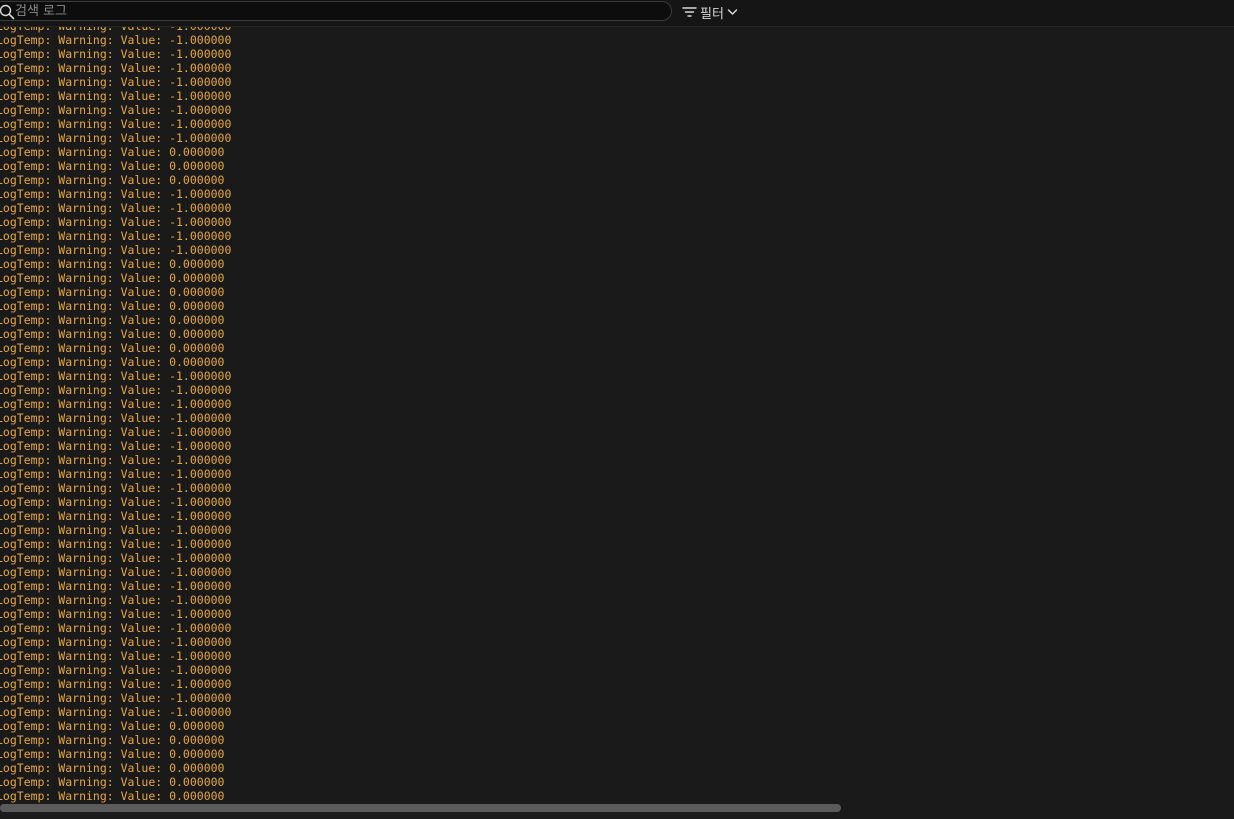  Describe the element at coordinates (420, 808) in the screenshot. I see `horizontal-scrollbar-thumb` at that location.